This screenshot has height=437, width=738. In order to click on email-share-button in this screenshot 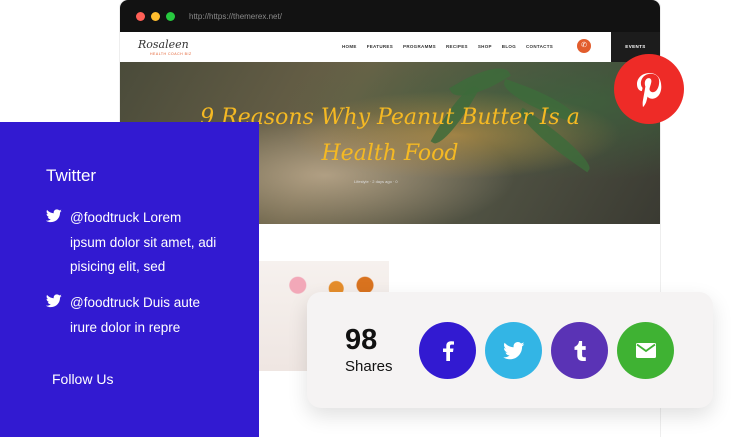, I will do `click(645, 350)`.